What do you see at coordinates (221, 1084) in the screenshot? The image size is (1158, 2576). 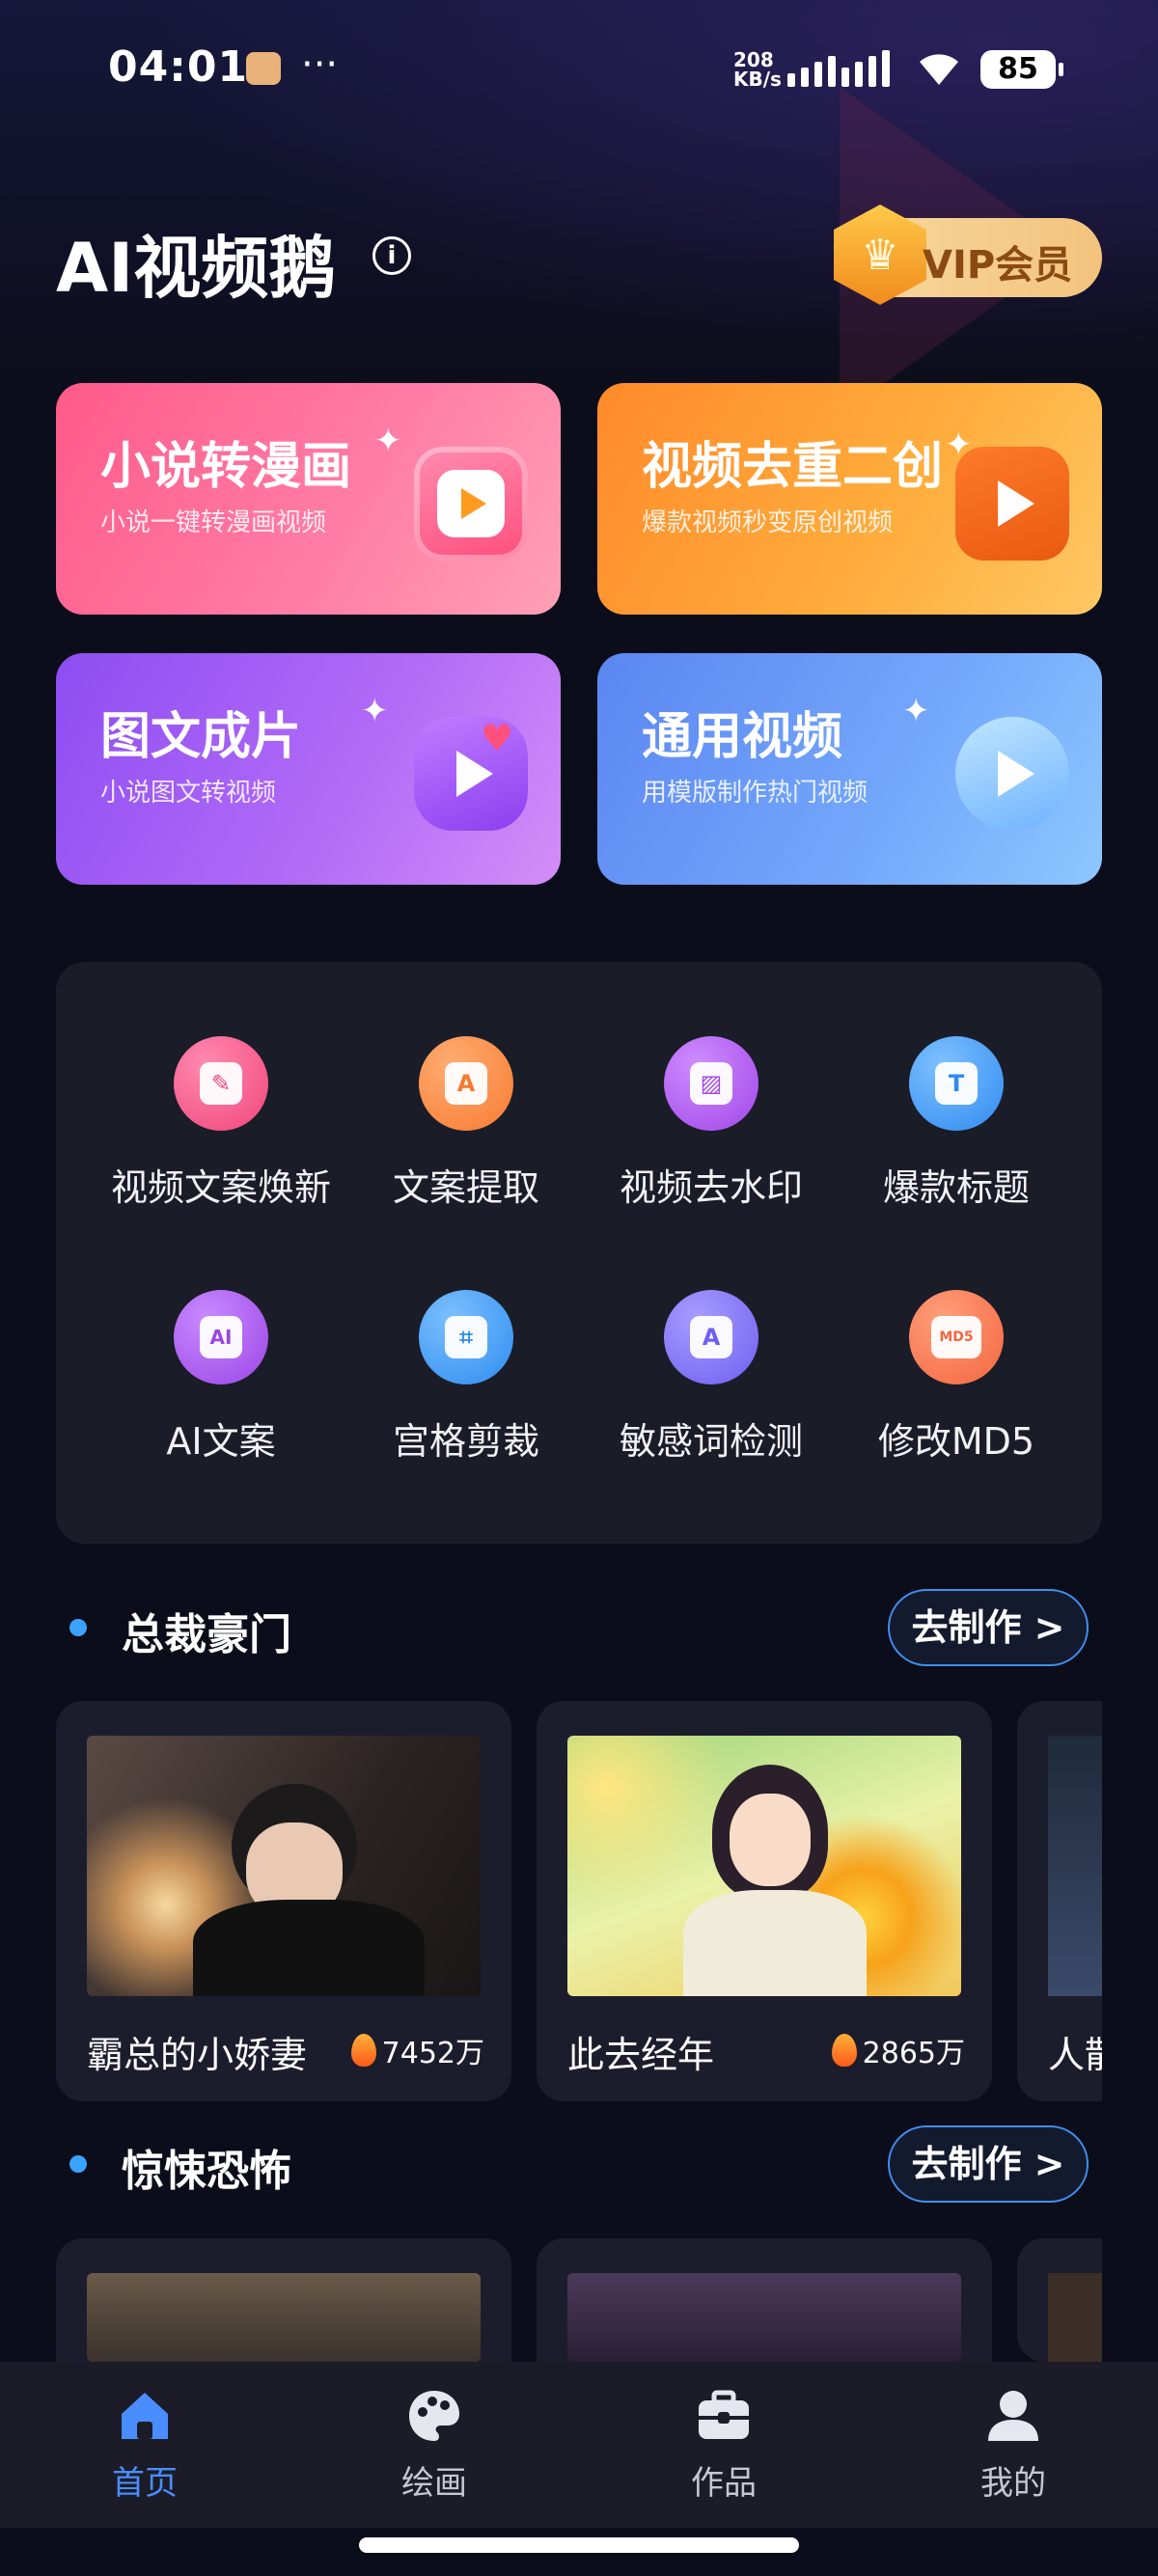 I see `pencil-icon: ✎` at bounding box center [221, 1084].